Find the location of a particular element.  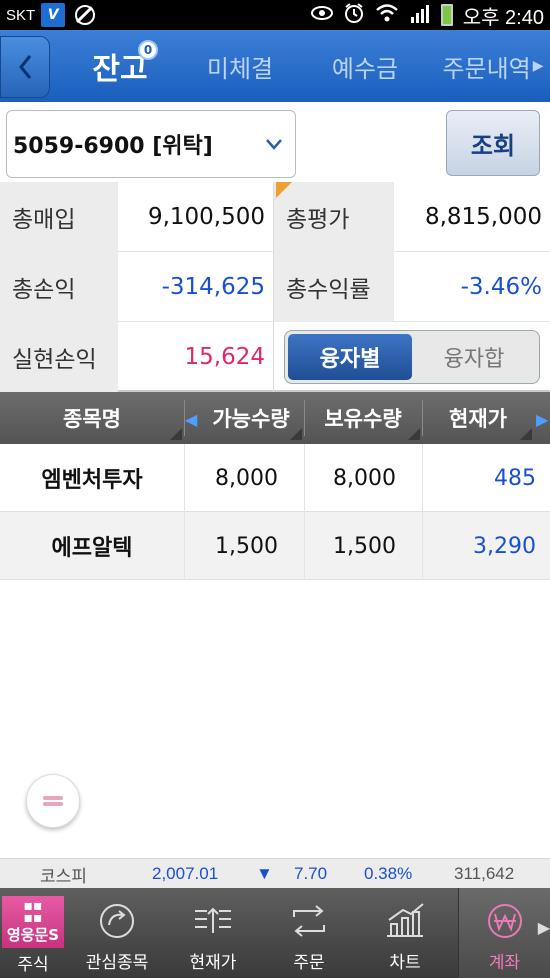

total-return-value: -3.46% is located at coordinates (501, 287).